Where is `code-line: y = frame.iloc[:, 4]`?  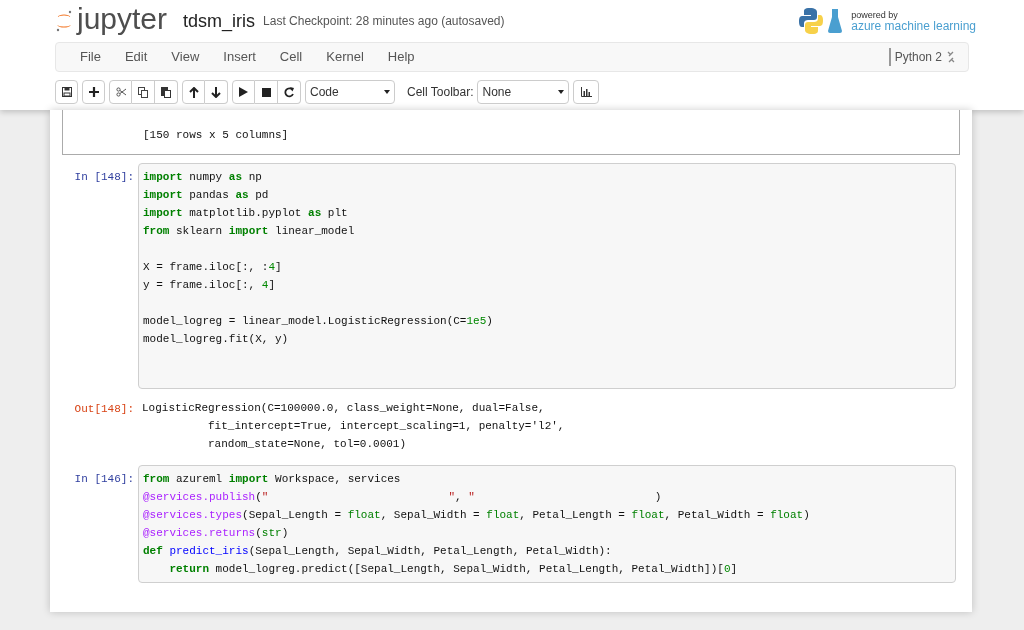 code-line: y = frame.iloc[:, 4] is located at coordinates (210, 285).